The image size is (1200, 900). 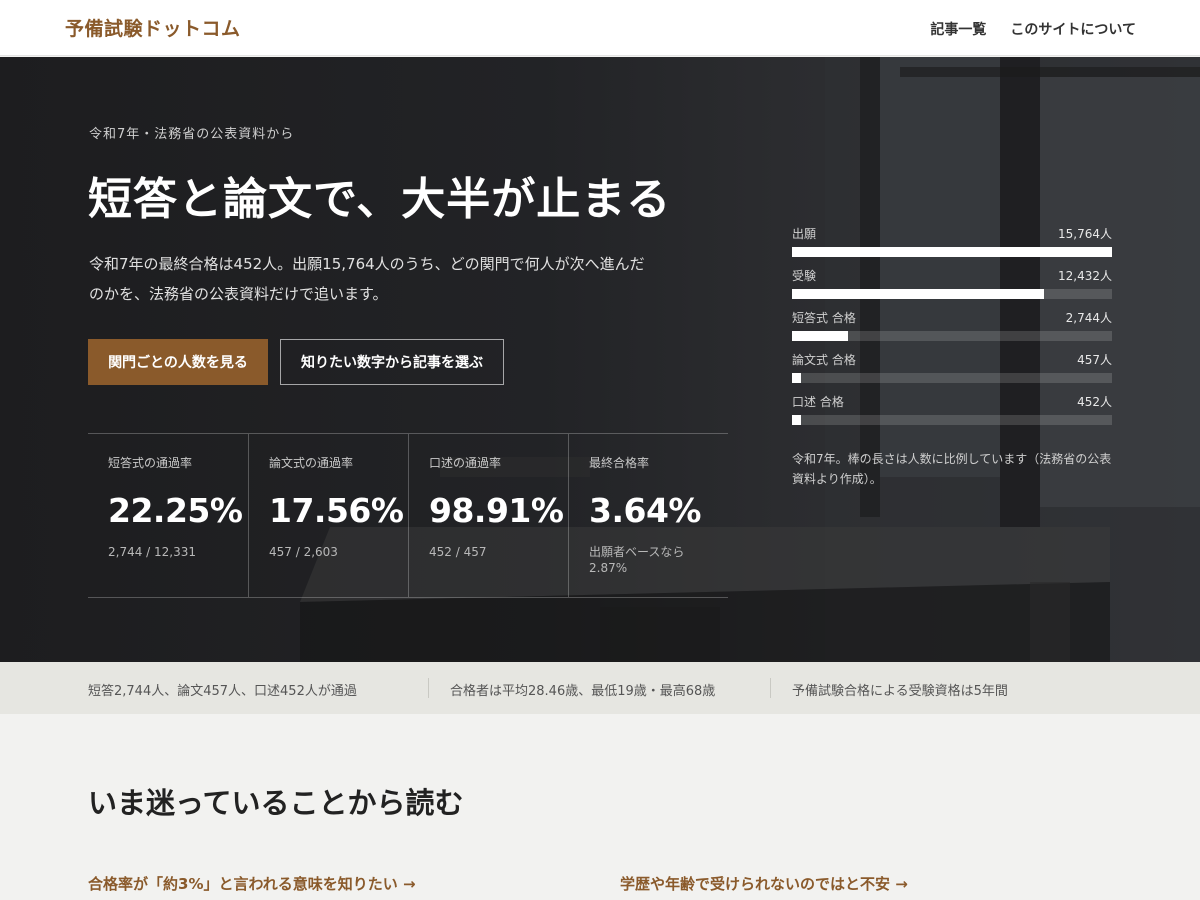 What do you see at coordinates (824, 318) in the screenshot?
I see `funnel-label: 短答式 合格` at bounding box center [824, 318].